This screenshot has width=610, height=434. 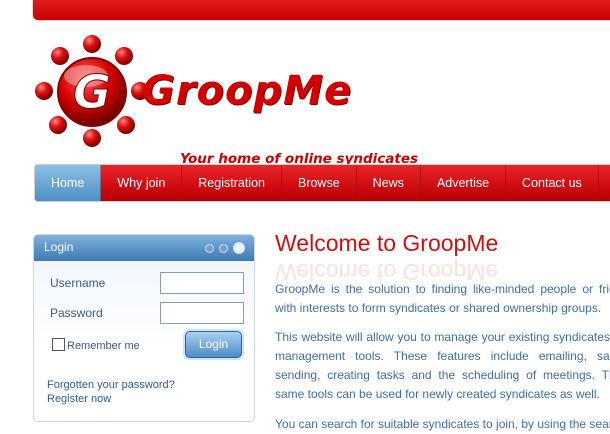 I want to click on username-label: Username, so click(x=78, y=283).